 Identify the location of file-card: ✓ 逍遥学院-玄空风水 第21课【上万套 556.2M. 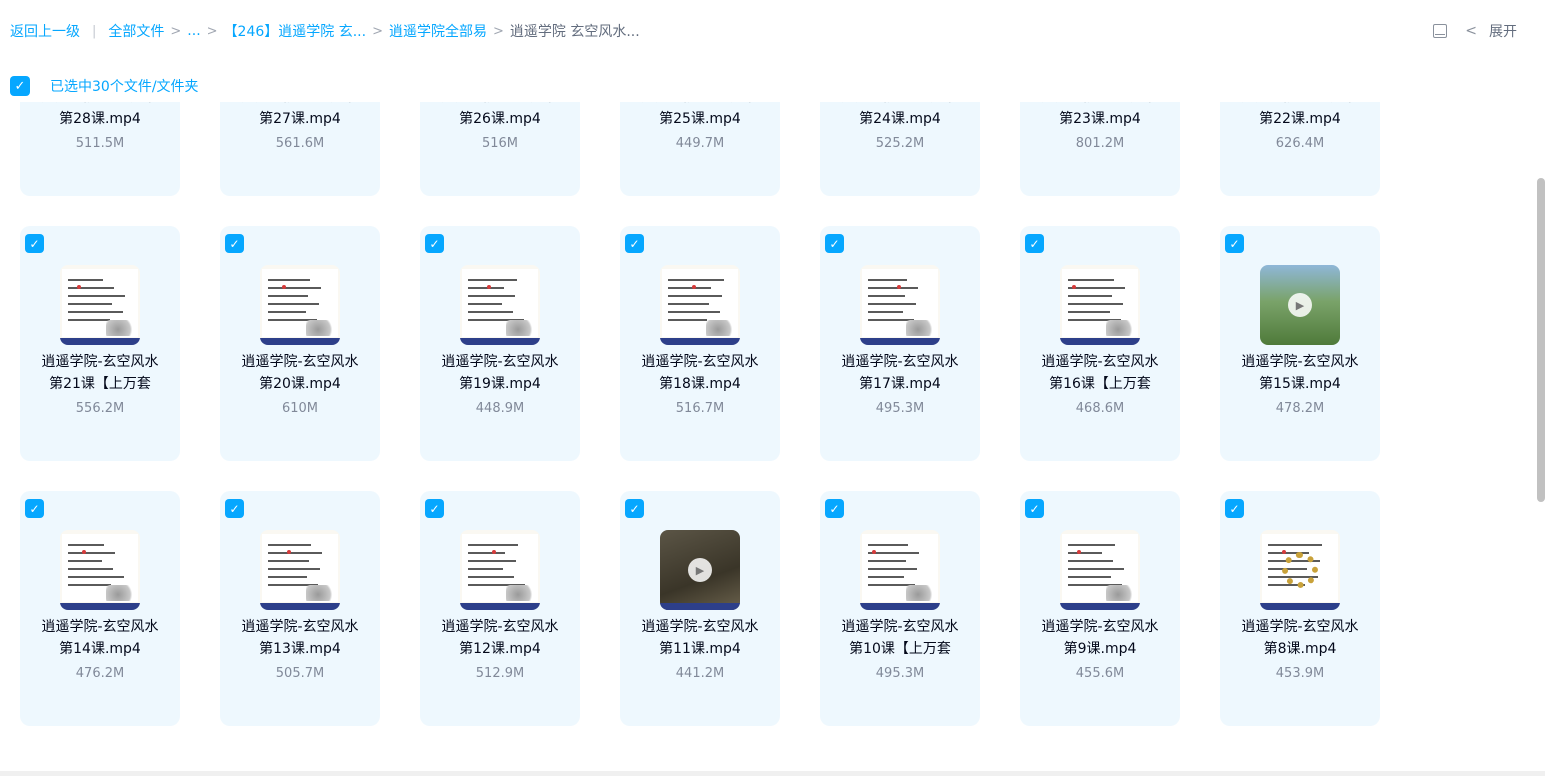
(100, 343).